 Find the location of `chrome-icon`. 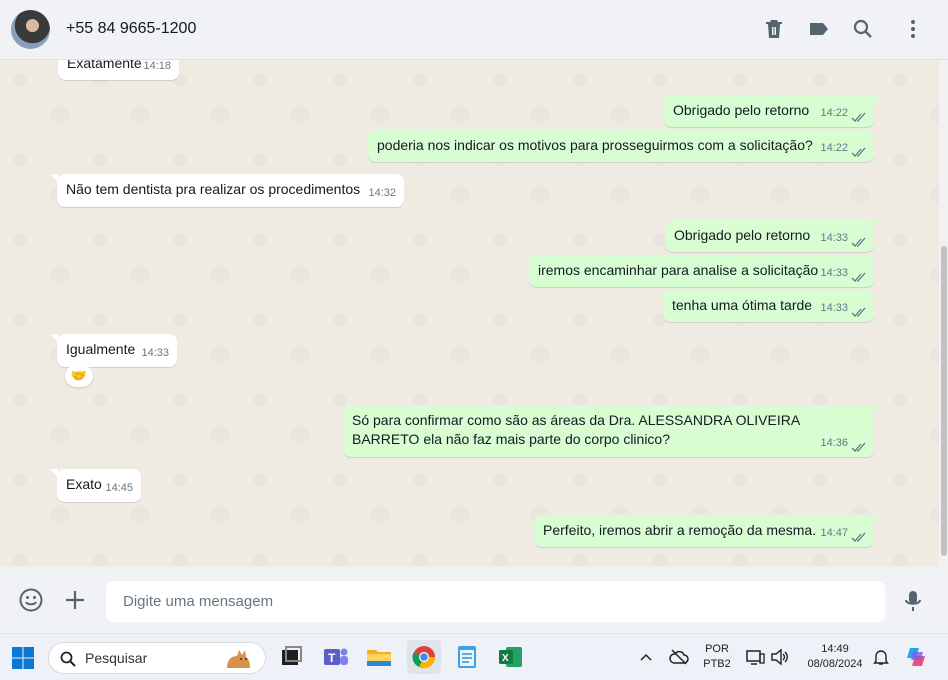

chrome-icon is located at coordinates (424, 657).